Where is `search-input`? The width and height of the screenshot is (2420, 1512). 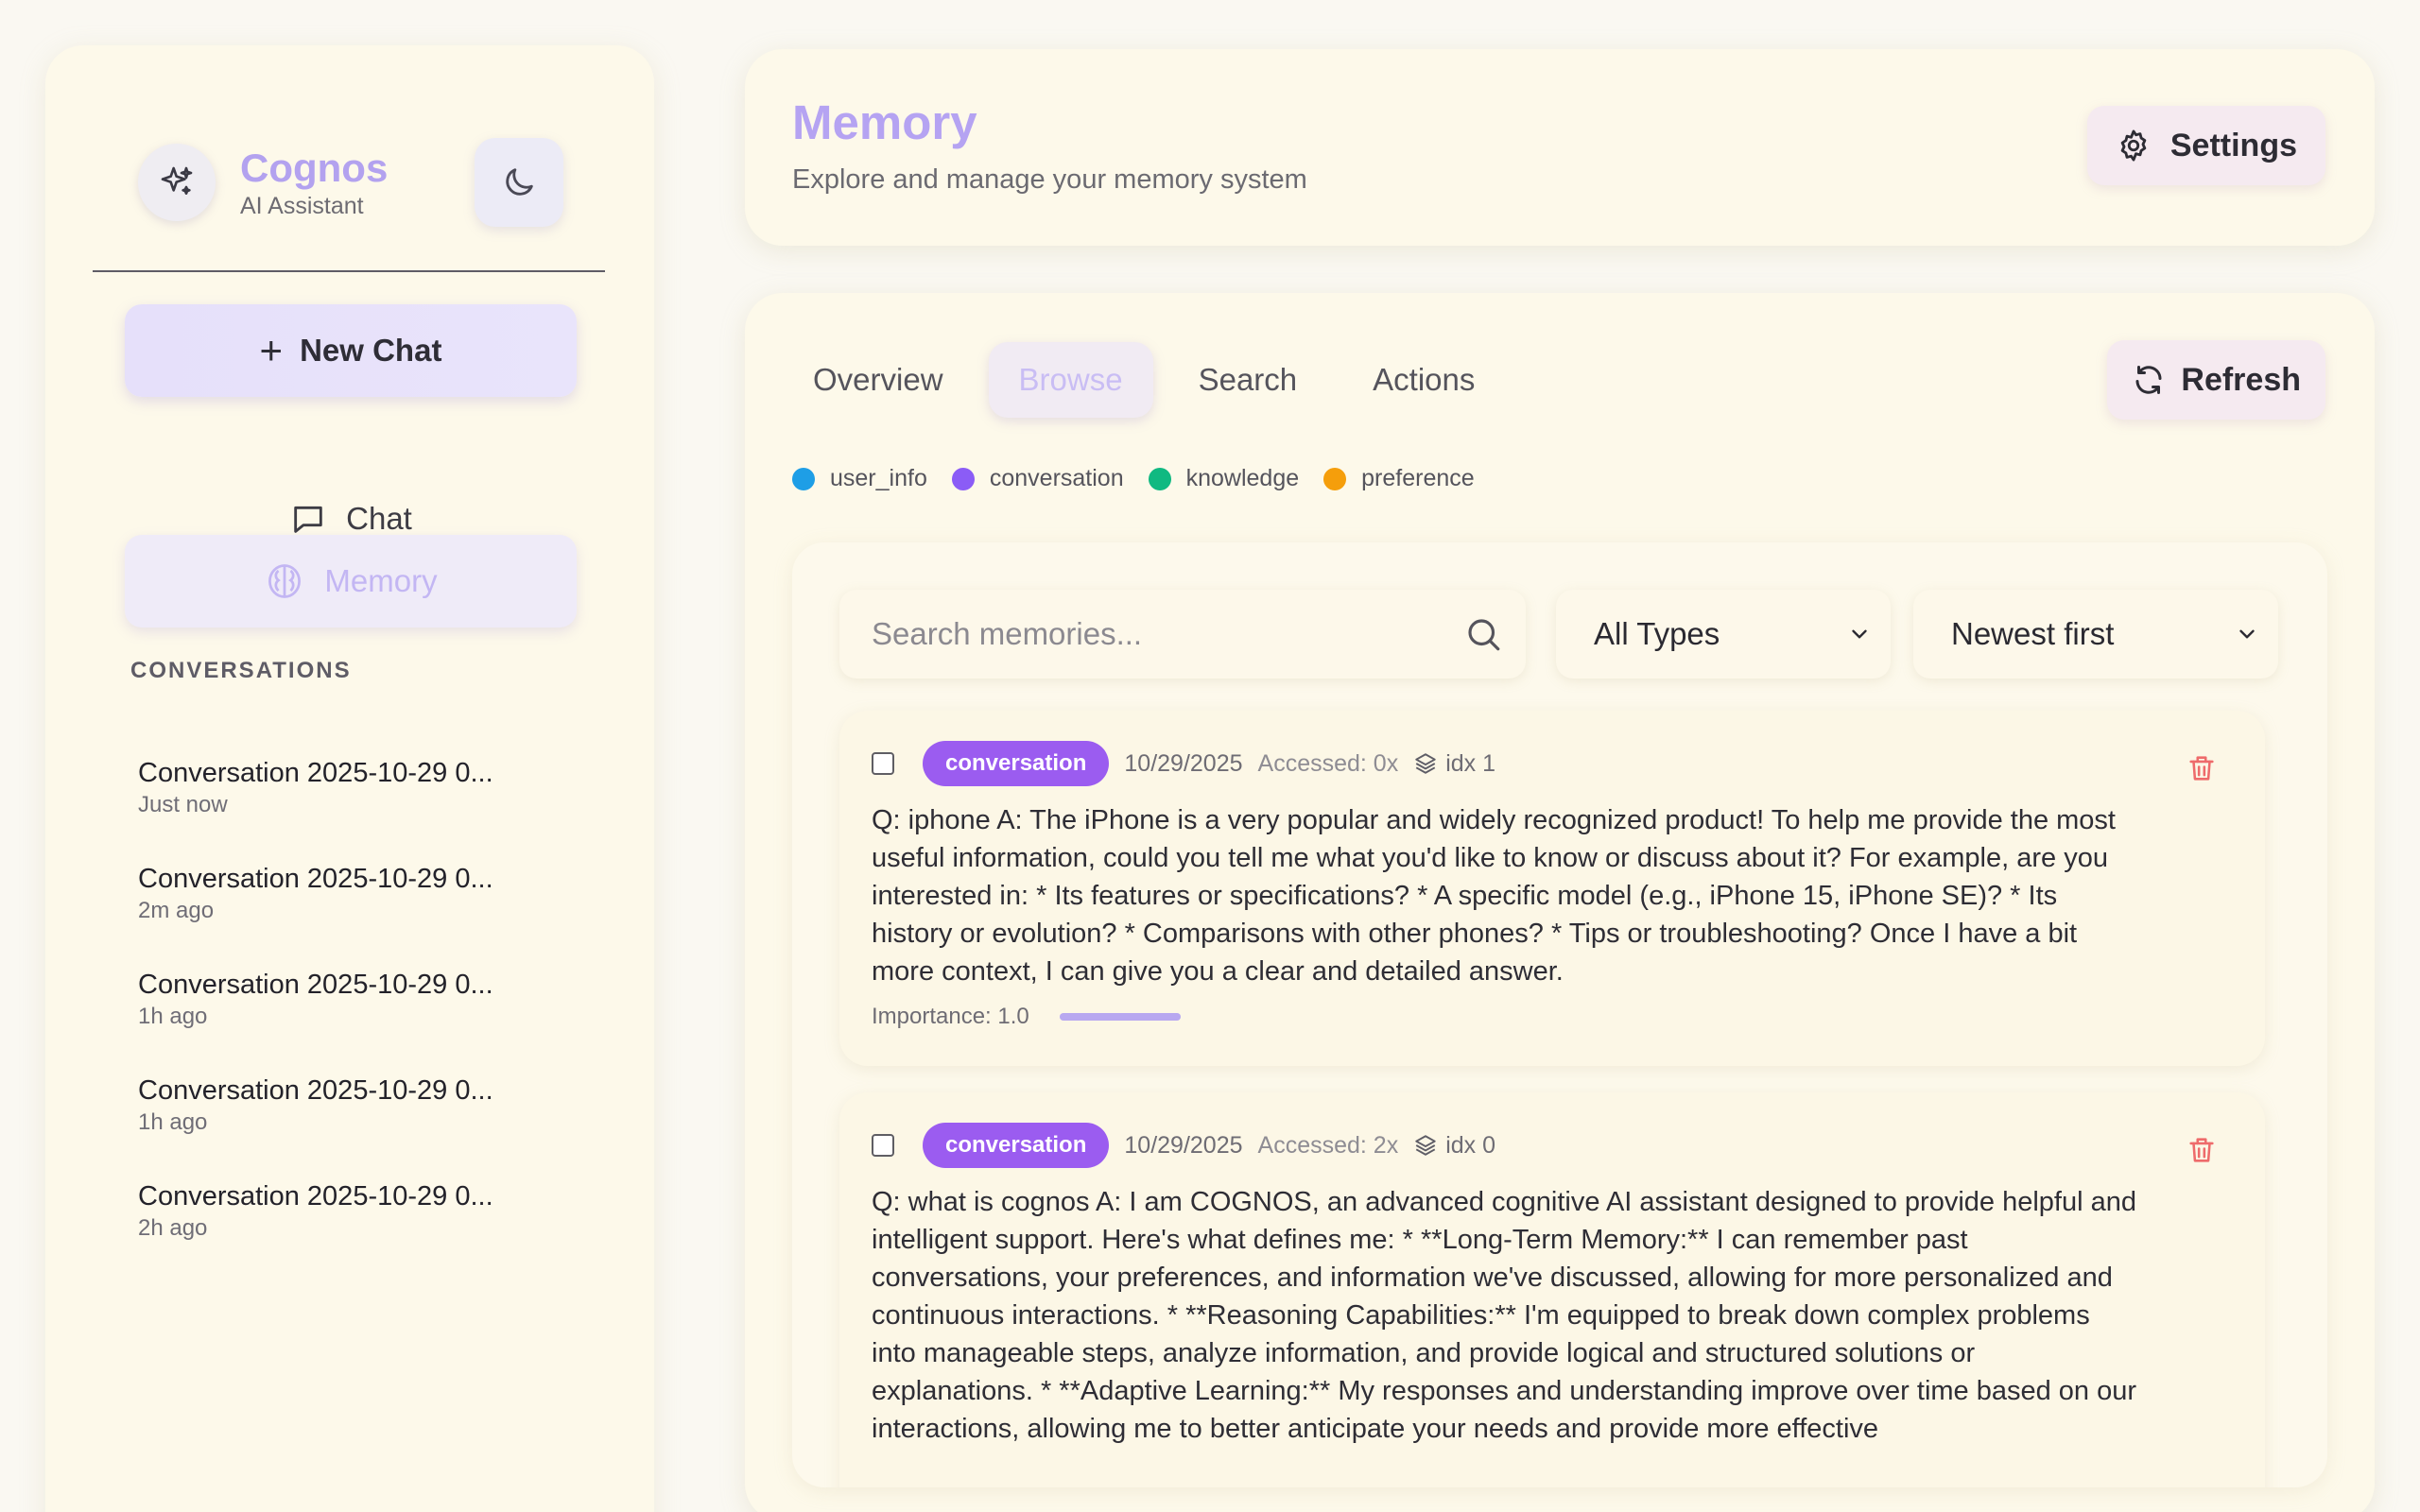 search-input is located at coordinates (1182, 634).